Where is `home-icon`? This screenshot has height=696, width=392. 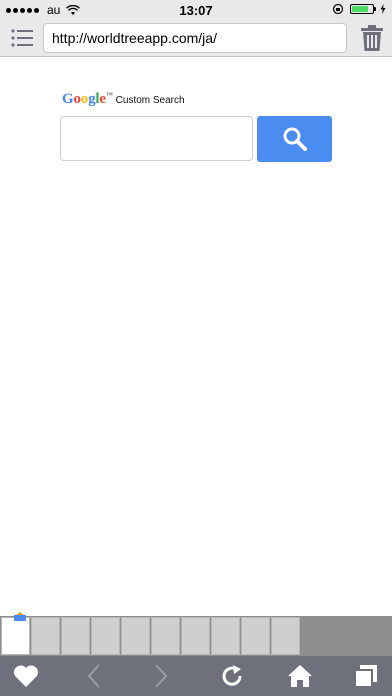
home-icon is located at coordinates (300, 676).